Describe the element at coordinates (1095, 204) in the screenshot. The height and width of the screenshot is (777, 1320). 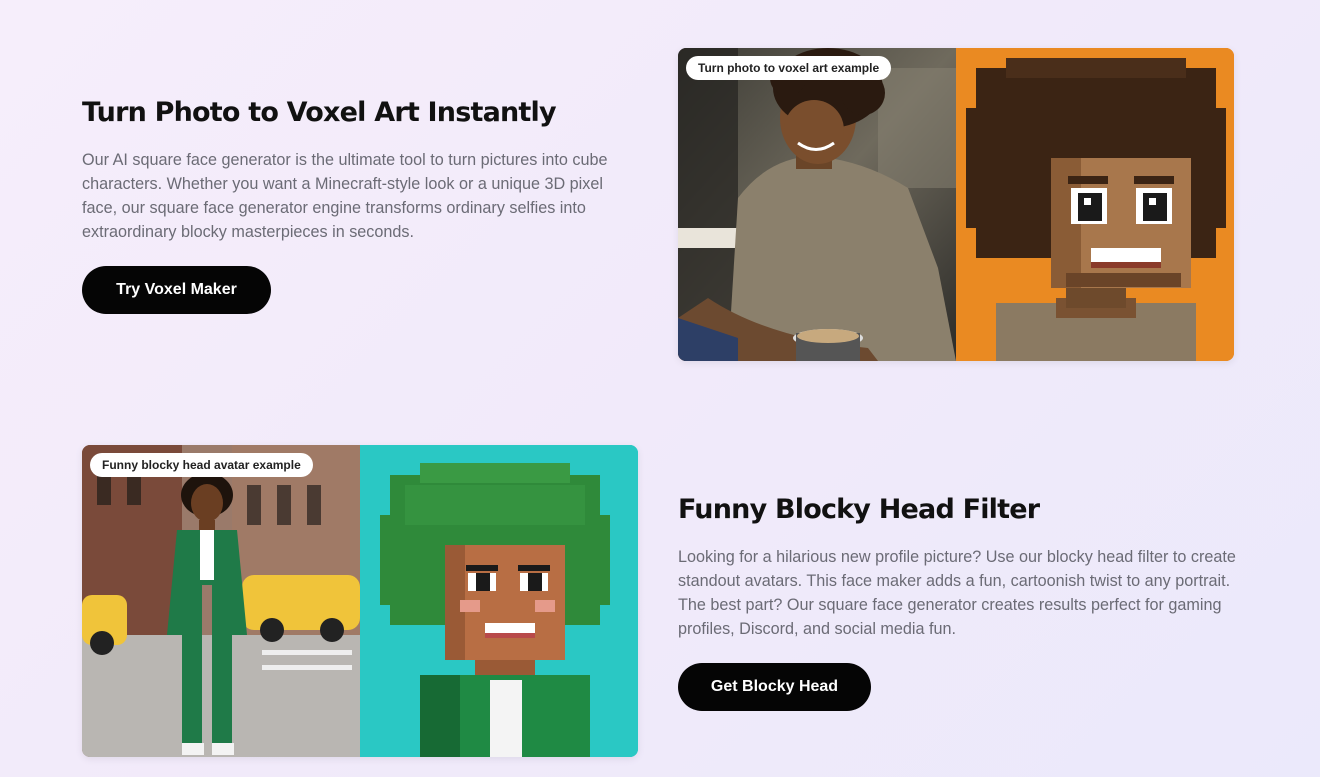
I see `voxel-avatar-man` at that location.